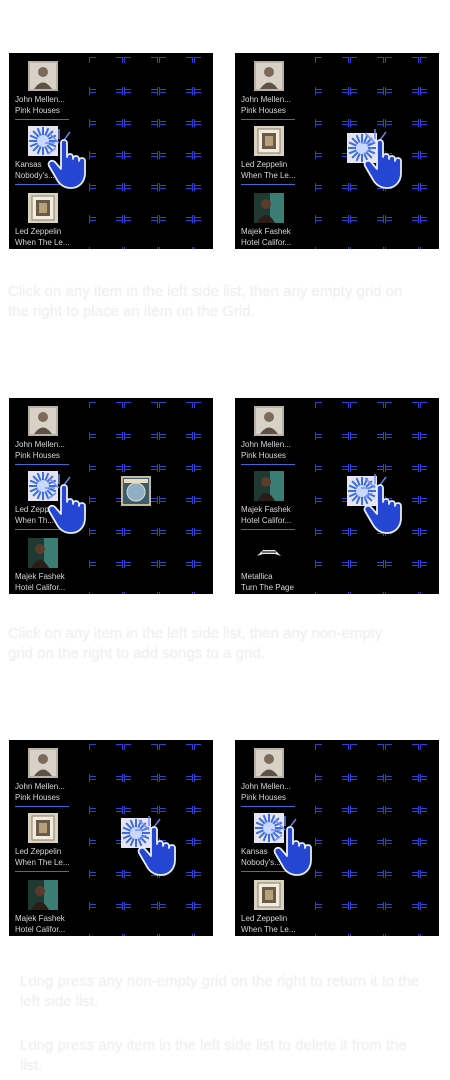  I want to click on song-list-item: Metallica Turn The Page, so click(269, 566).